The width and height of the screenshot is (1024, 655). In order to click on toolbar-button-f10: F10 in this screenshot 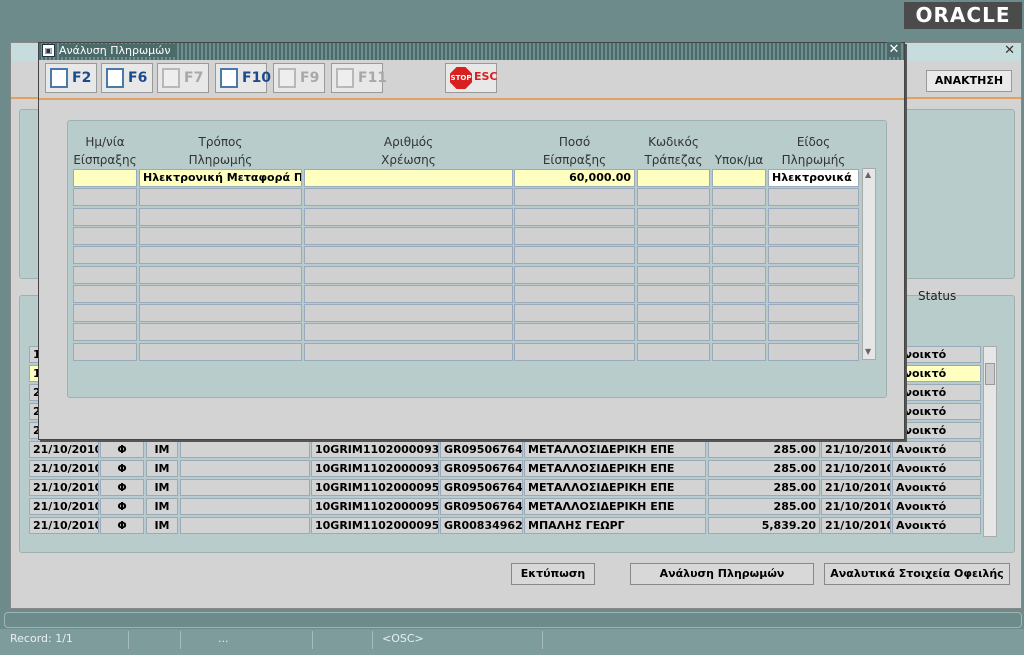, I will do `click(243, 78)`.